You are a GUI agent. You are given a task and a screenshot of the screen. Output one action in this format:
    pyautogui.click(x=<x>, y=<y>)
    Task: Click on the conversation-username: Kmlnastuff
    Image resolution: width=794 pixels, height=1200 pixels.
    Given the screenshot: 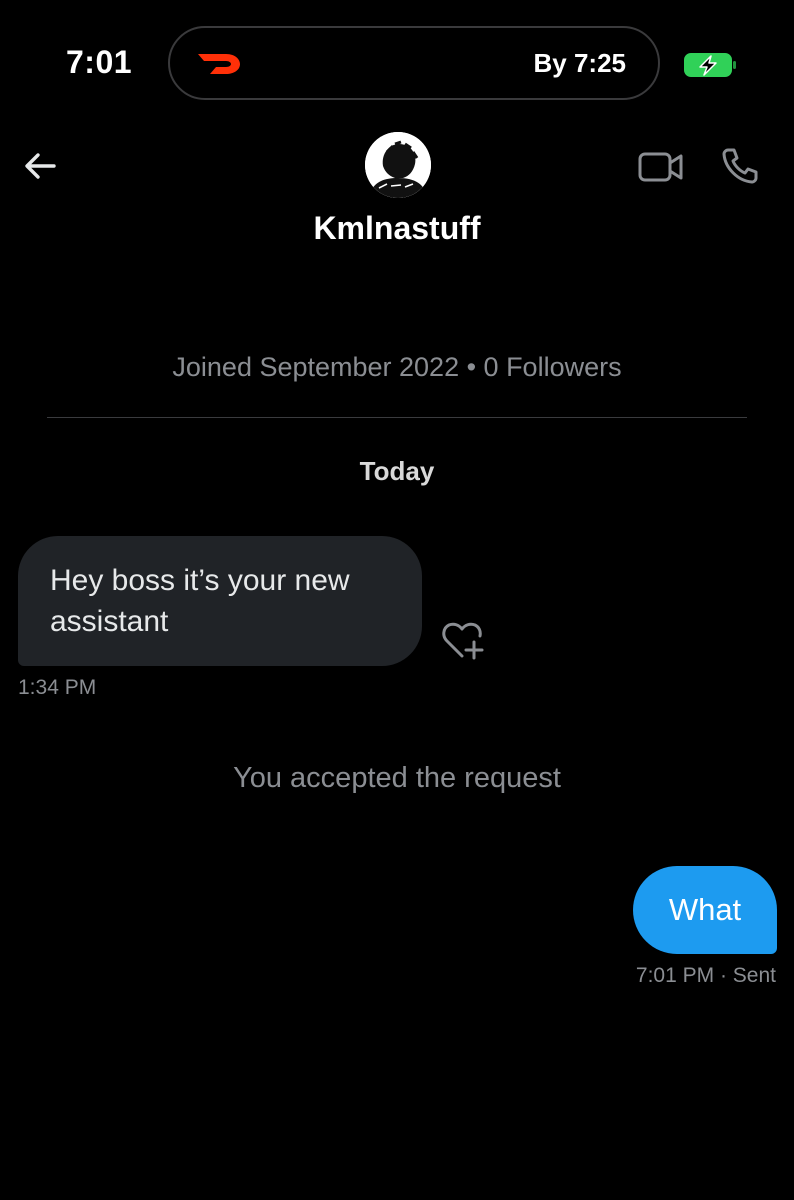 What is the action you would take?
    pyautogui.click(x=397, y=228)
    